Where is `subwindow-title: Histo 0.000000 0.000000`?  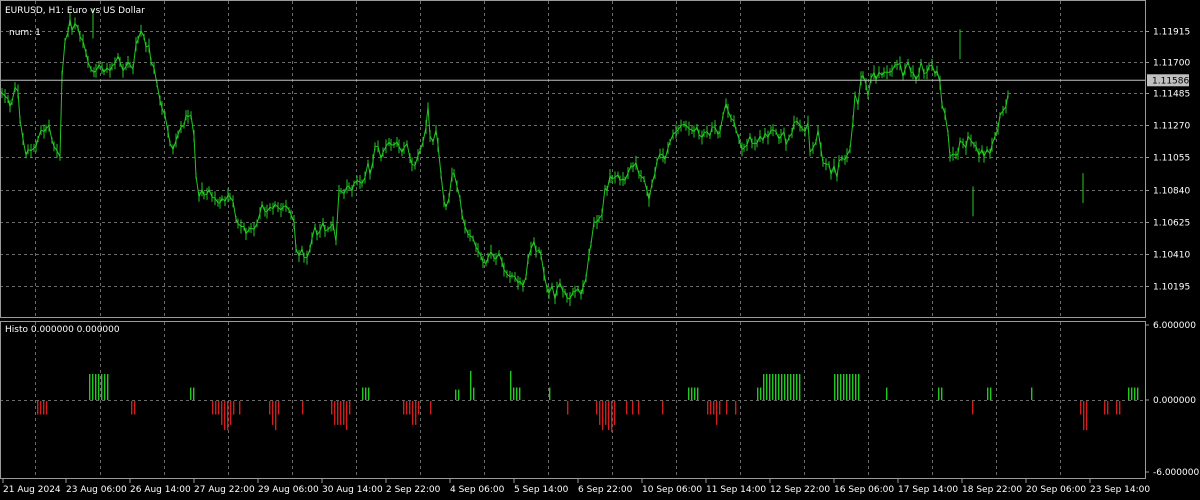
subwindow-title: Histo 0.000000 0.000000 is located at coordinates (62, 330).